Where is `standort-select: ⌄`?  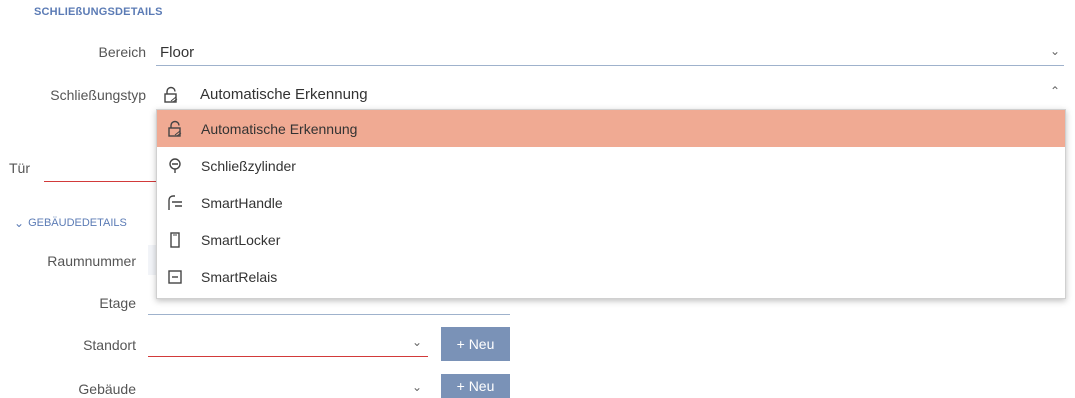
standort-select: ⌄ is located at coordinates (288, 342).